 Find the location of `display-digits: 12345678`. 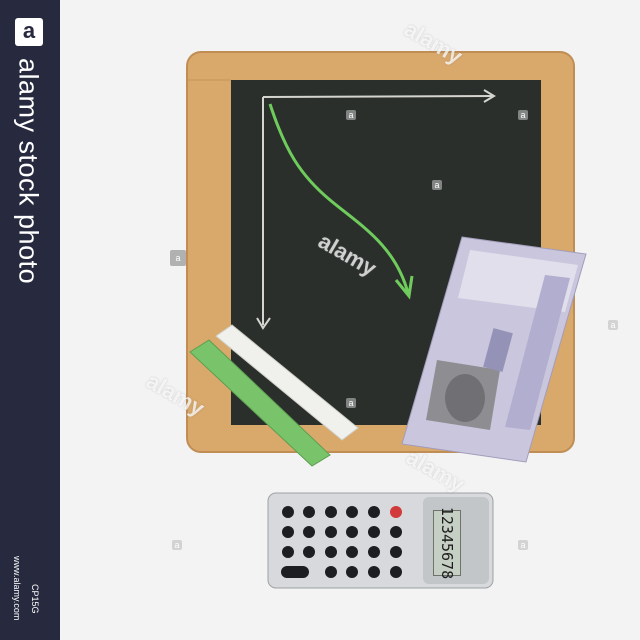

display-digits: 12345678 is located at coordinates (447, 543).